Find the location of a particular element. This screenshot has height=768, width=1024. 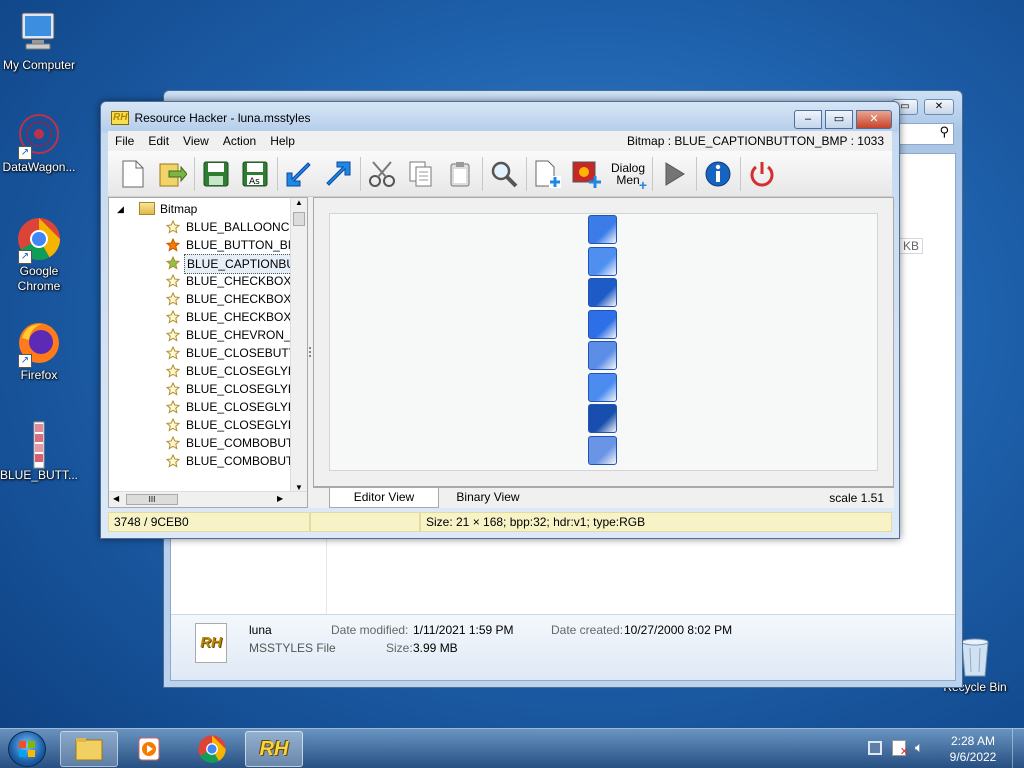

date-modified-label: Date modified: is located at coordinates (370, 630).